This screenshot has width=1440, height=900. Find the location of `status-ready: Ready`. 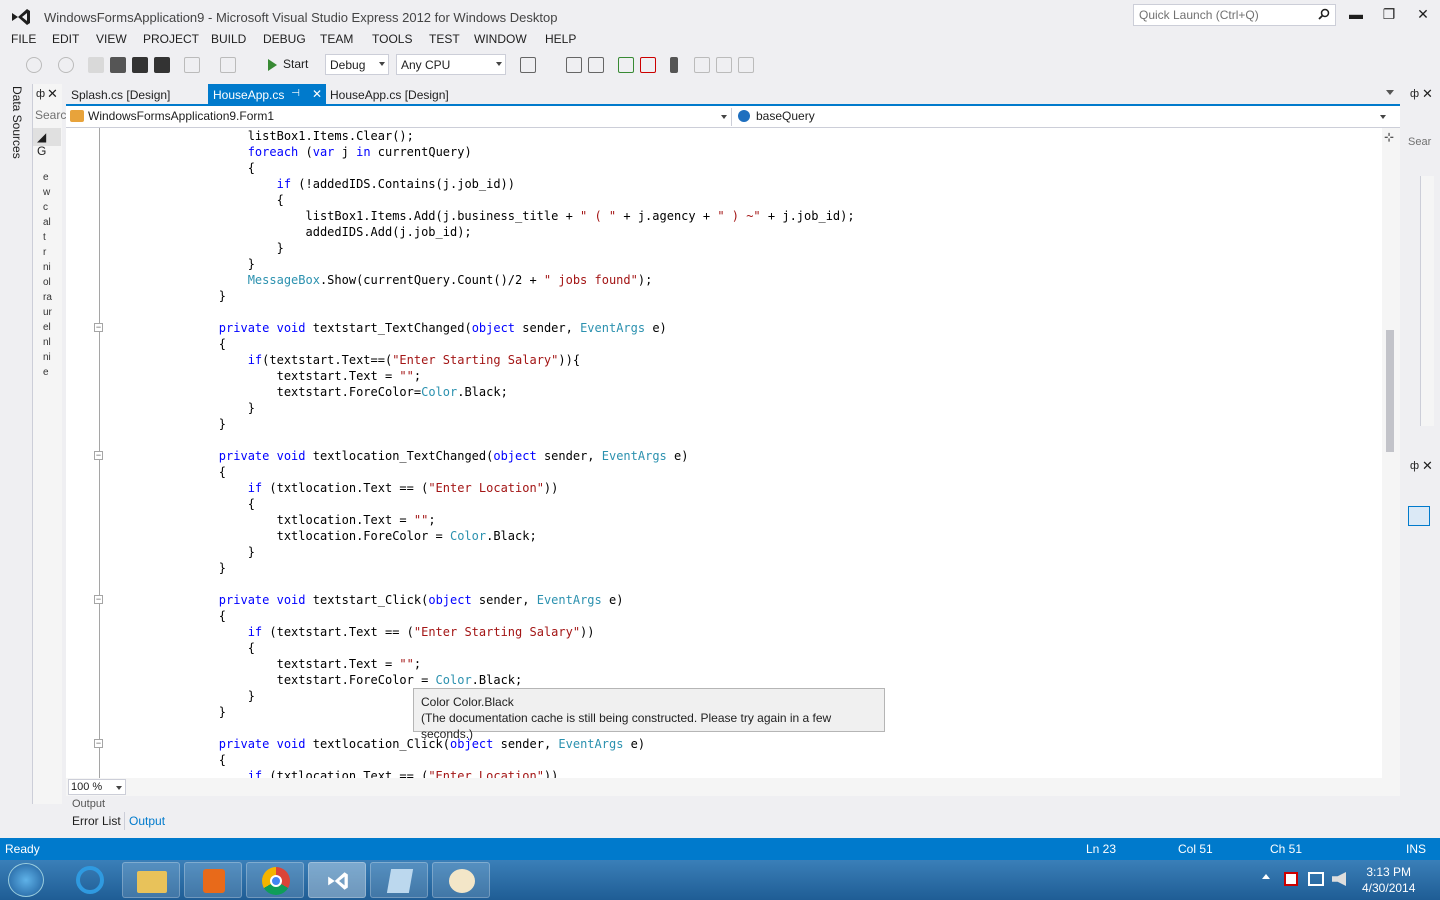

status-ready: Ready is located at coordinates (22, 849).